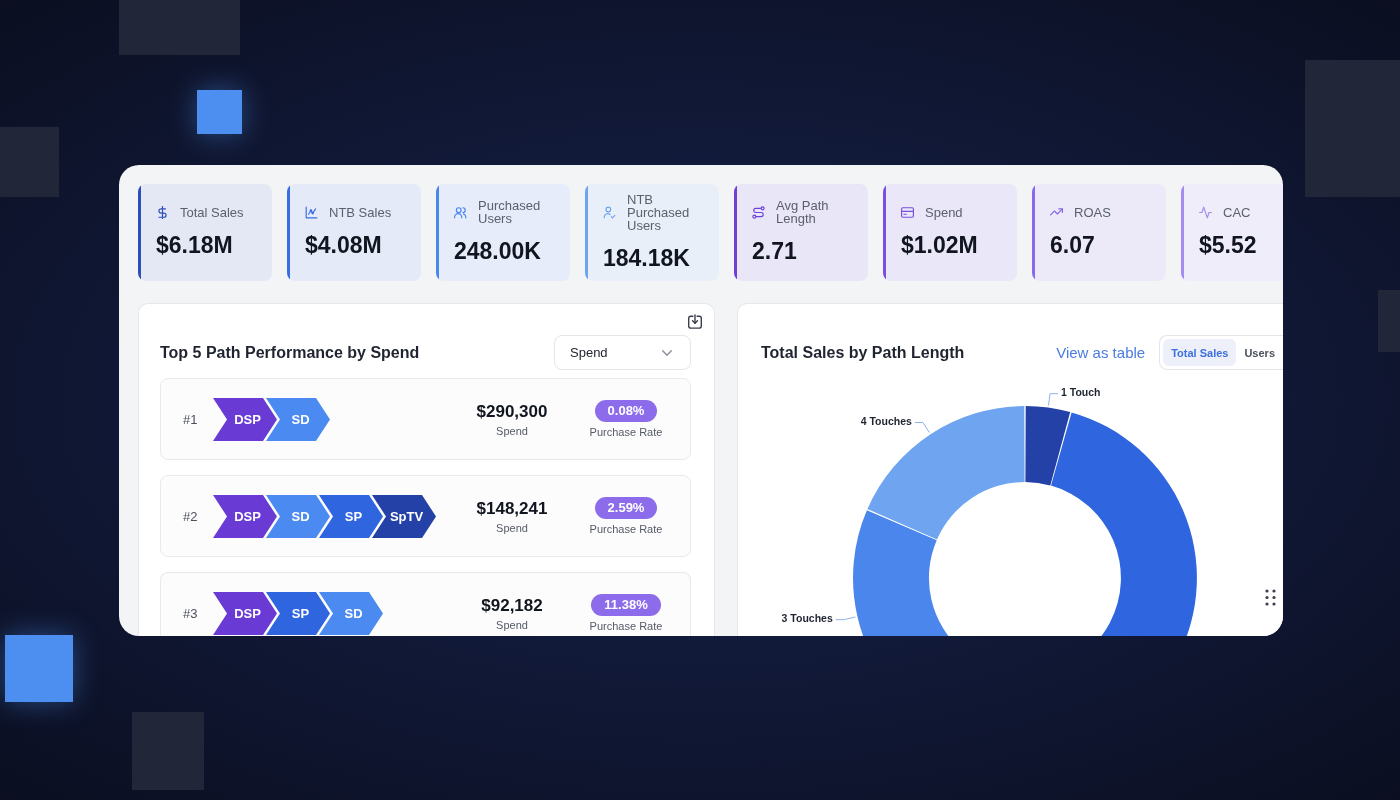  I want to click on rank-label: #2, so click(191, 516).